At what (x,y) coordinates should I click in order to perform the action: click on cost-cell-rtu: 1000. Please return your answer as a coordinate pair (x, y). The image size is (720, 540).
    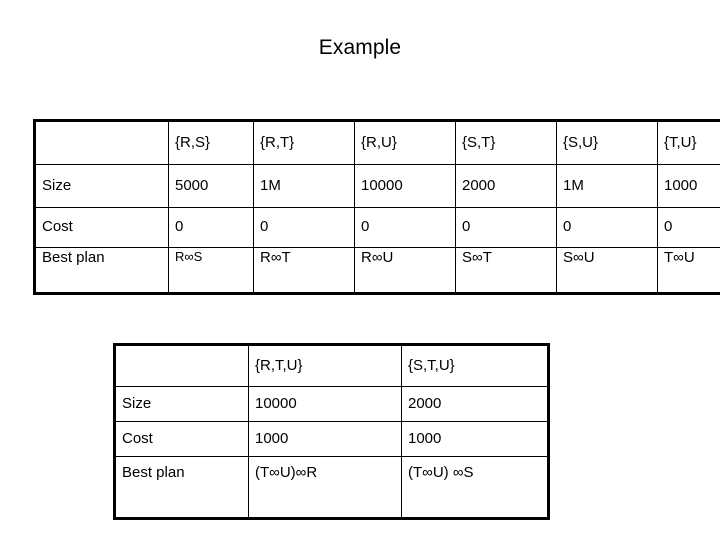
    Looking at the image, I should click on (325, 439).